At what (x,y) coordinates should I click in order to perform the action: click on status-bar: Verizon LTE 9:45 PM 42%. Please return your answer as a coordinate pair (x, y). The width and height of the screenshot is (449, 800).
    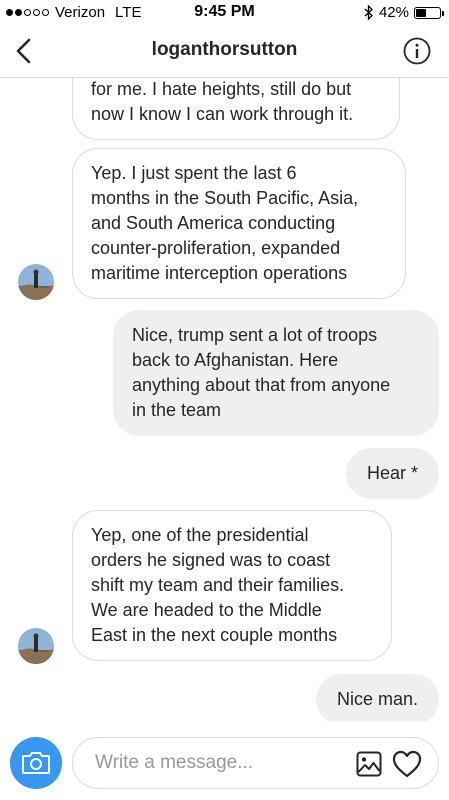
    Looking at the image, I should click on (224, 13).